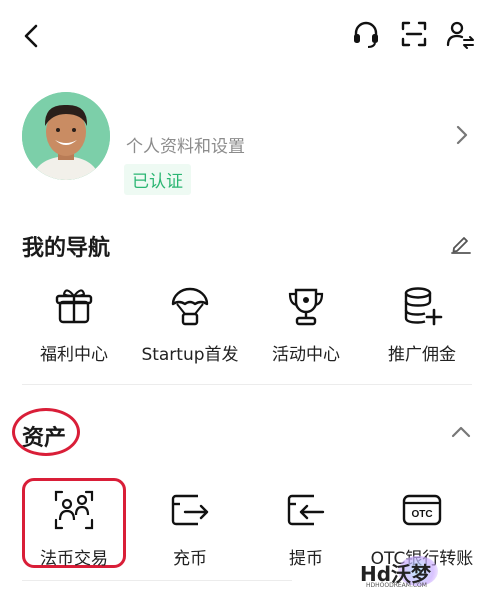 The height and width of the screenshot is (600, 495). What do you see at coordinates (74, 510) in the screenshot?
I see `fiat-exchange-icon` at bounding box center [74, 510].